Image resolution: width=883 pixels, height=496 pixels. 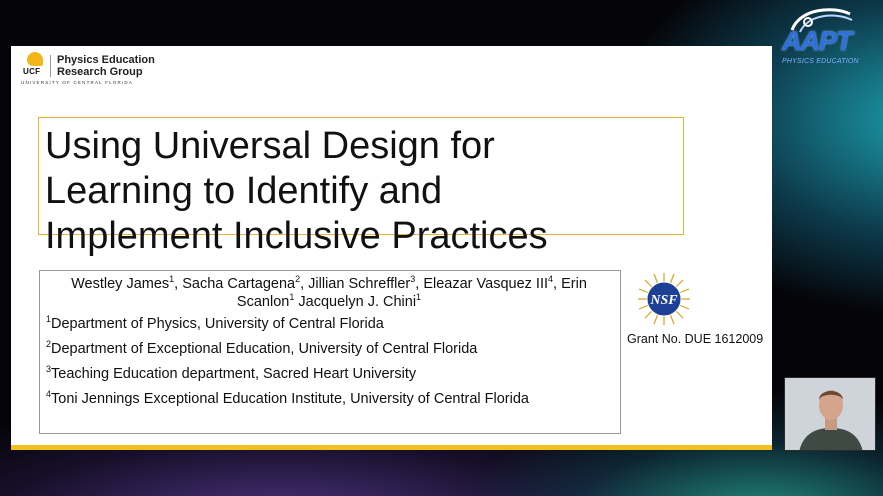 What do you see at coordinates (298, 279) in the screenshot?
I see `author-sup: 2` at bounding box center [298, 279].